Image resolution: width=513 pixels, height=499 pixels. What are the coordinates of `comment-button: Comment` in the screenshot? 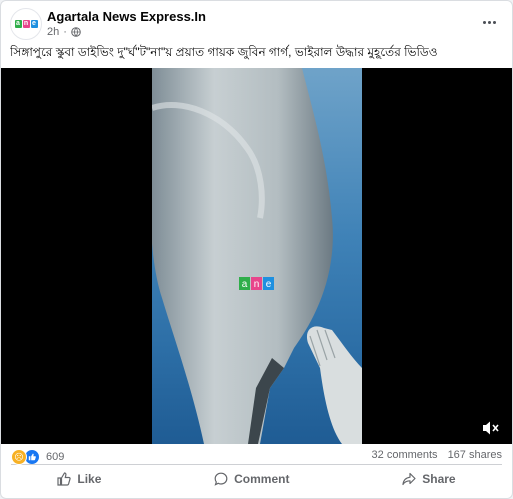 It's located at (251, 479).